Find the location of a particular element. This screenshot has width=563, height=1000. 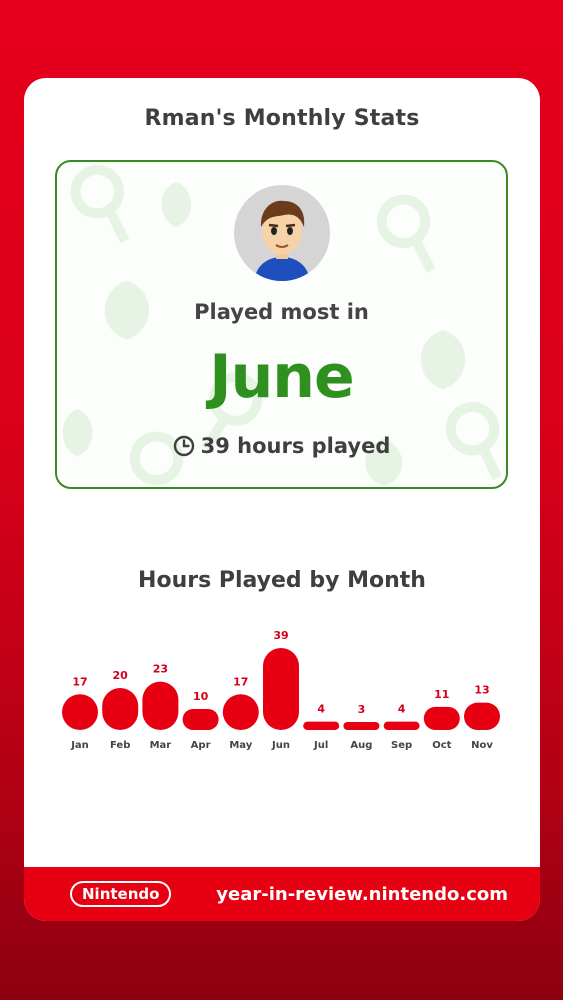

bar-jun is located at coordinates (281, 689).